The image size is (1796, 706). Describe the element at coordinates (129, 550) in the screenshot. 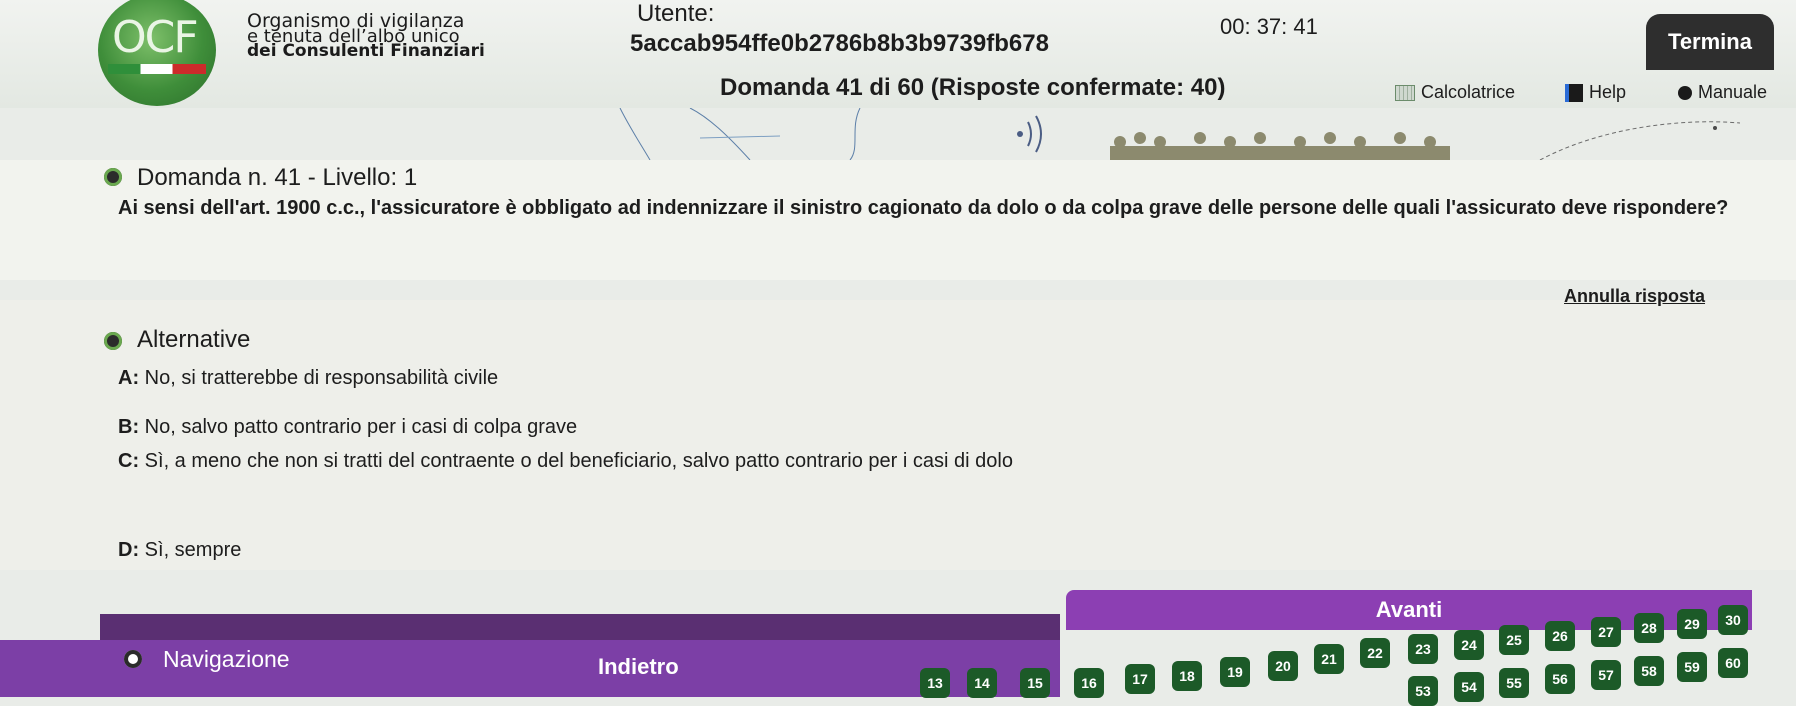

I see `option-letter: D:` at that location.